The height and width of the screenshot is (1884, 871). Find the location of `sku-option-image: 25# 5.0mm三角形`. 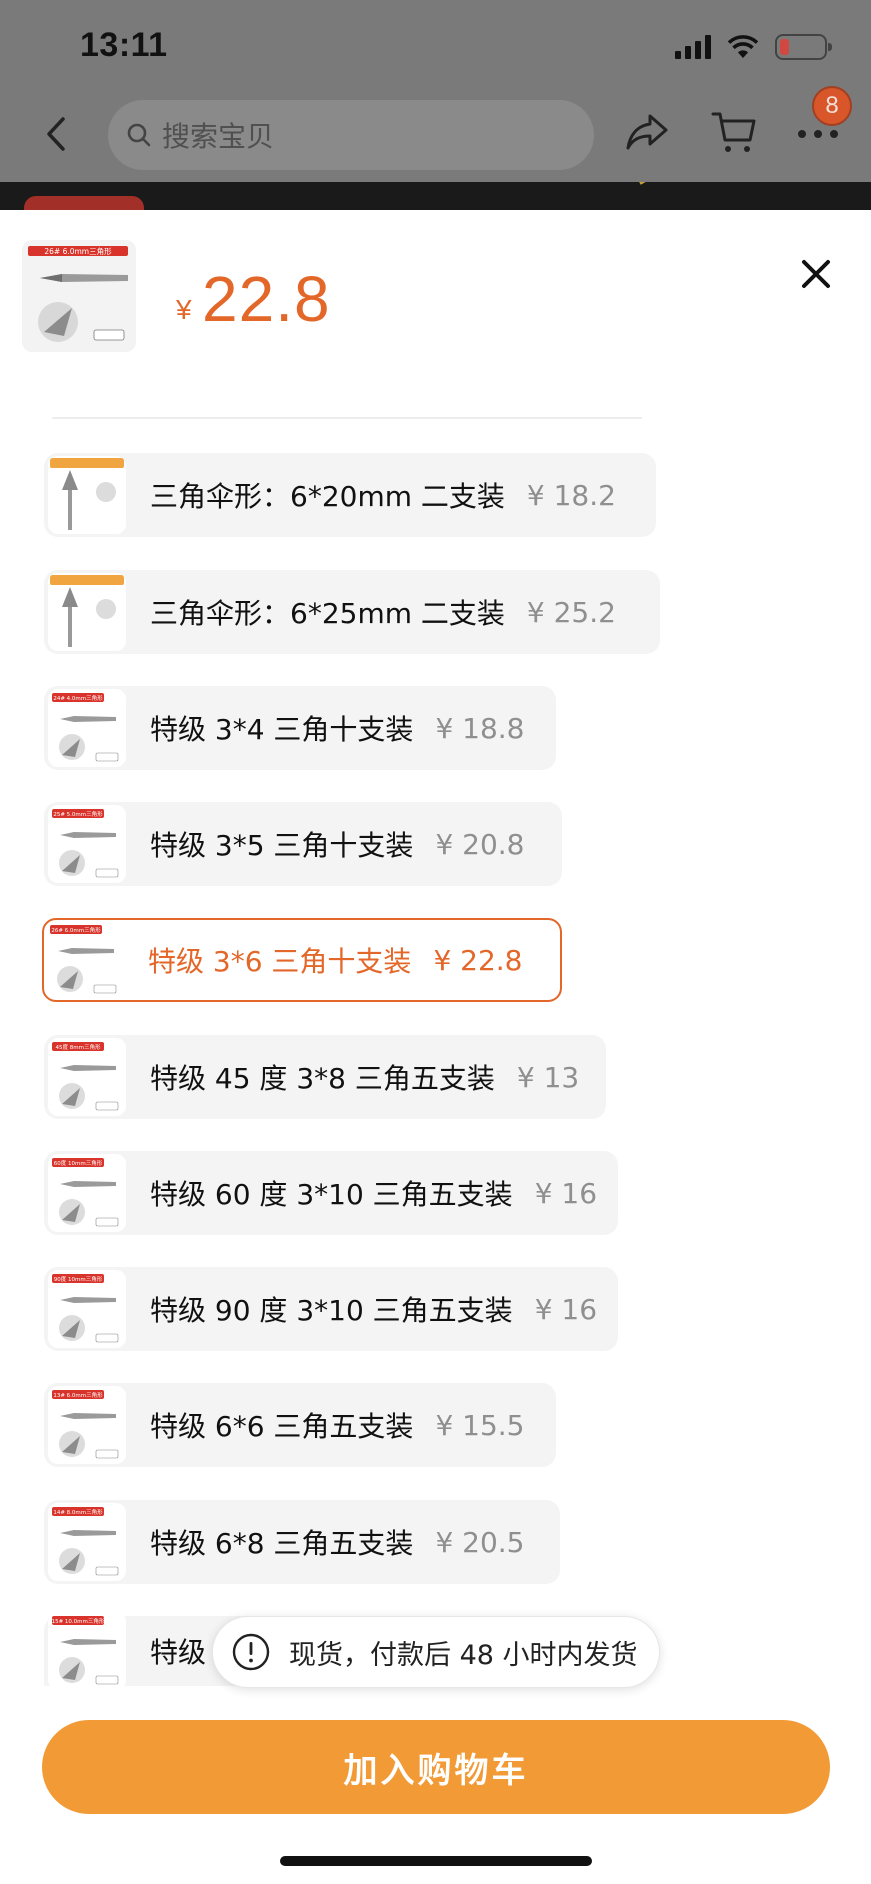

sku-option-image: 25# 5.0mm三角形 is located at coordinates (87, 844).